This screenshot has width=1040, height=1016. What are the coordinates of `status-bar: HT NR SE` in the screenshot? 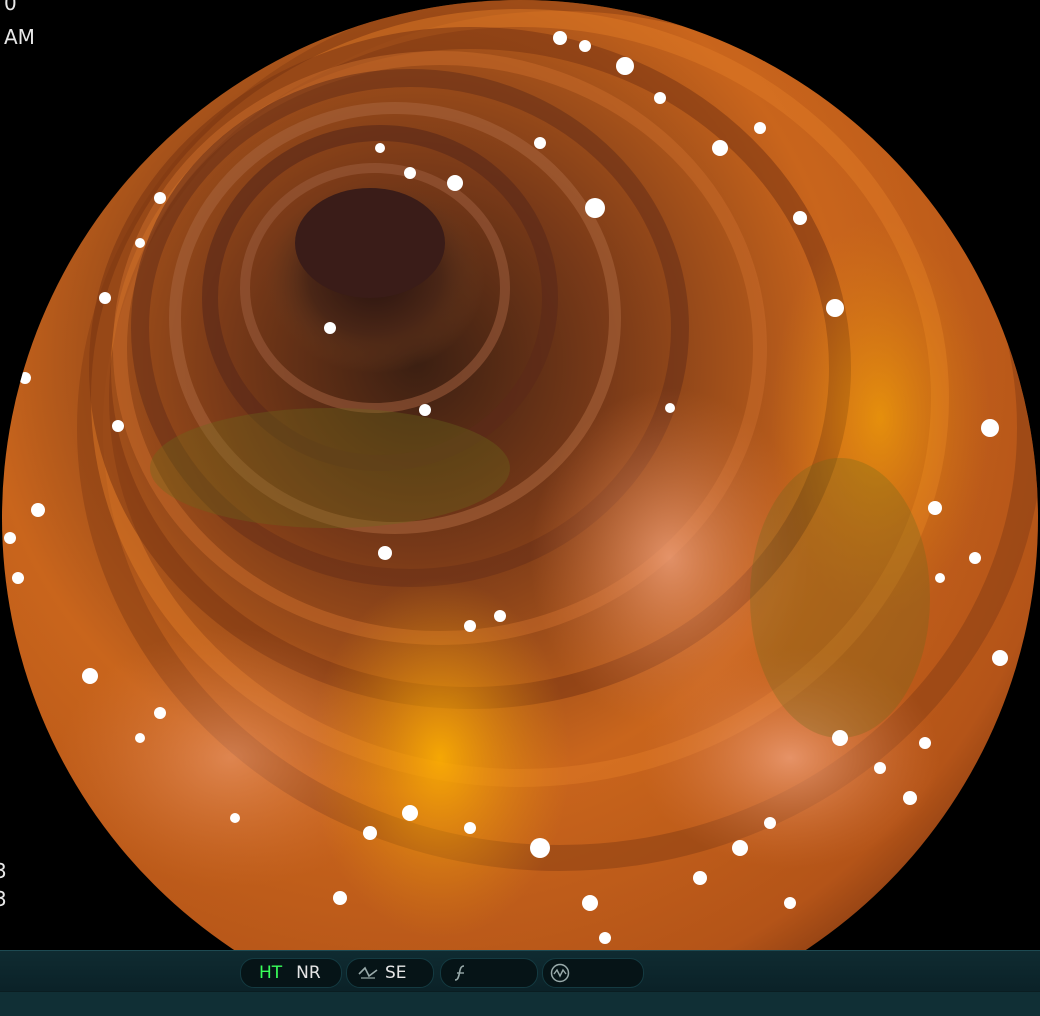 It's located at (520, 983).